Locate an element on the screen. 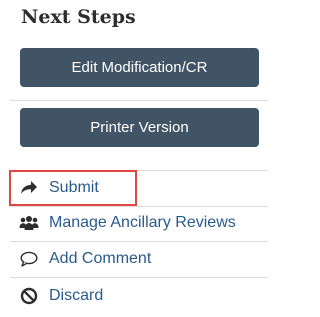 Image resolution: width=320 pixels, height=317 pixels. manage-ancillary-reviews-label: Manage Ancillary Reviews is located at coordinates (142, 222).